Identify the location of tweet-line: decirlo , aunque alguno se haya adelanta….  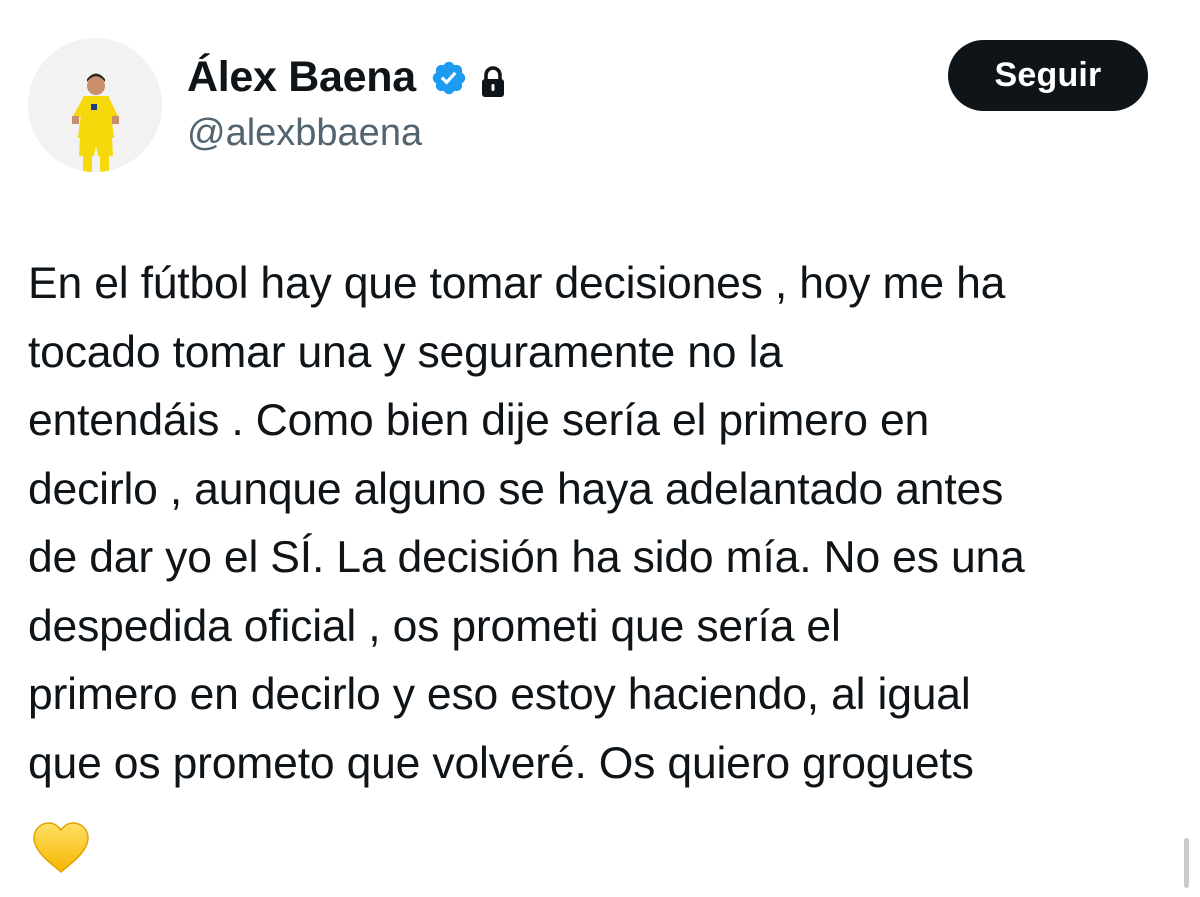
(516, 489).